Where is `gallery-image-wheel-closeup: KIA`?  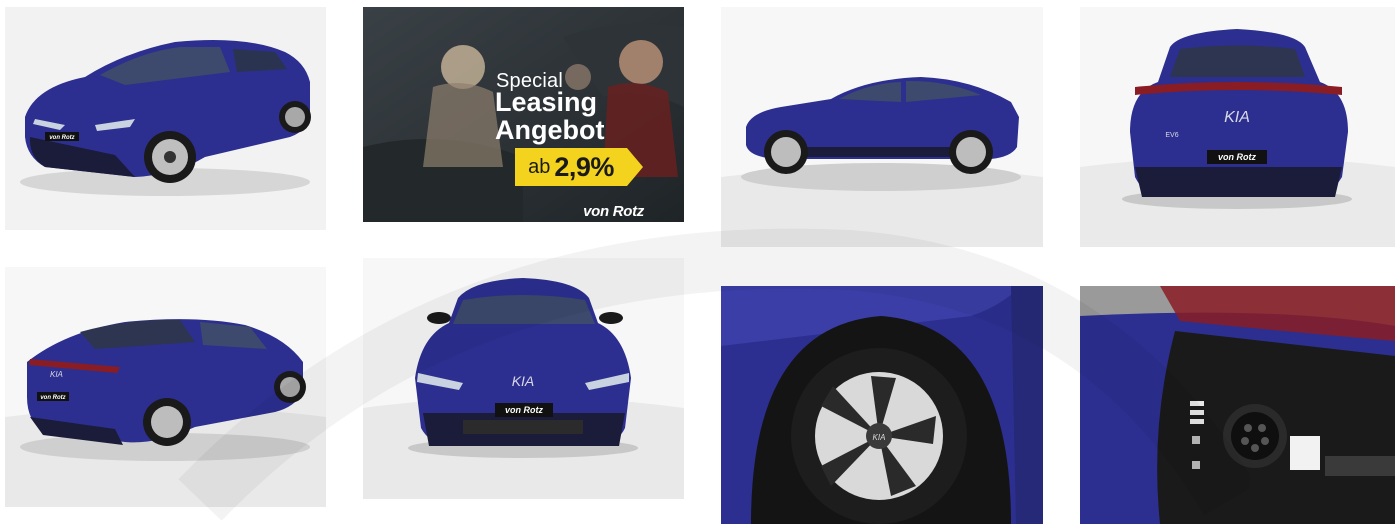 gallery-image-wheel-closeup: KIA is located at coordinates (882, 405).